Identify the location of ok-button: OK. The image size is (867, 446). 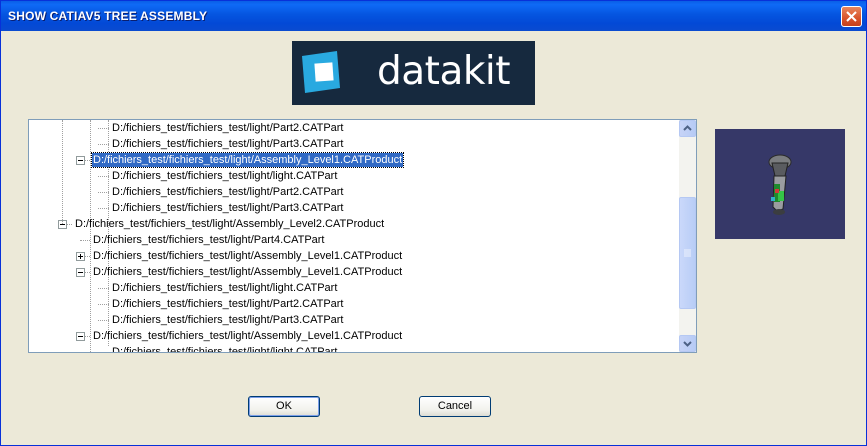
(284, 406).